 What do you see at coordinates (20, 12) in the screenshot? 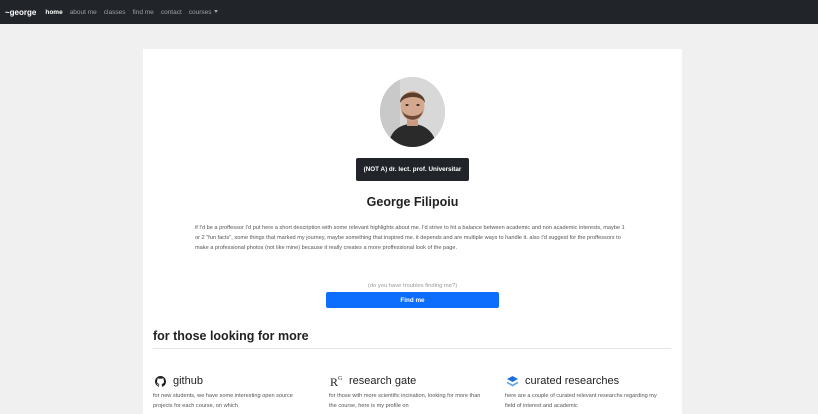
I see `brand-logo: ~george` at bounding box center [20, 12].